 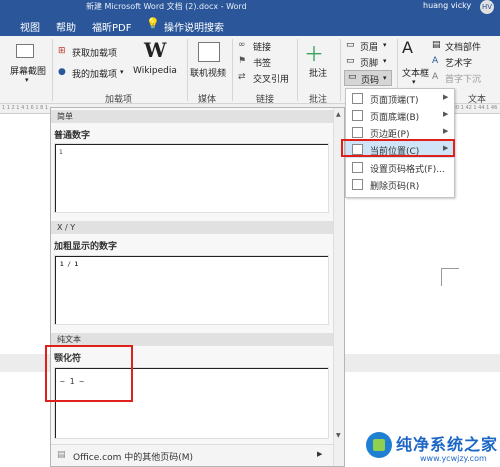 I want to click on tab-help: 帮助, so click(x=66, y=26).